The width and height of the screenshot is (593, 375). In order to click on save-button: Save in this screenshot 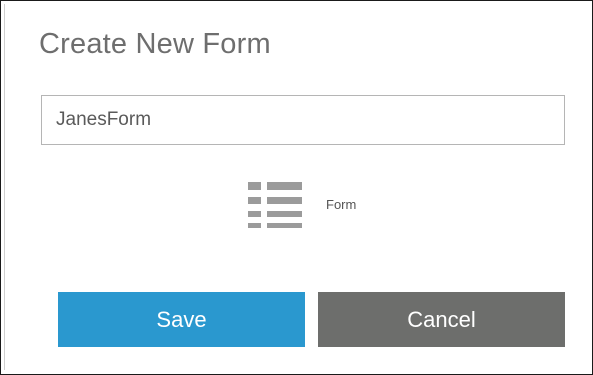, I will do `click(181, 319)`.